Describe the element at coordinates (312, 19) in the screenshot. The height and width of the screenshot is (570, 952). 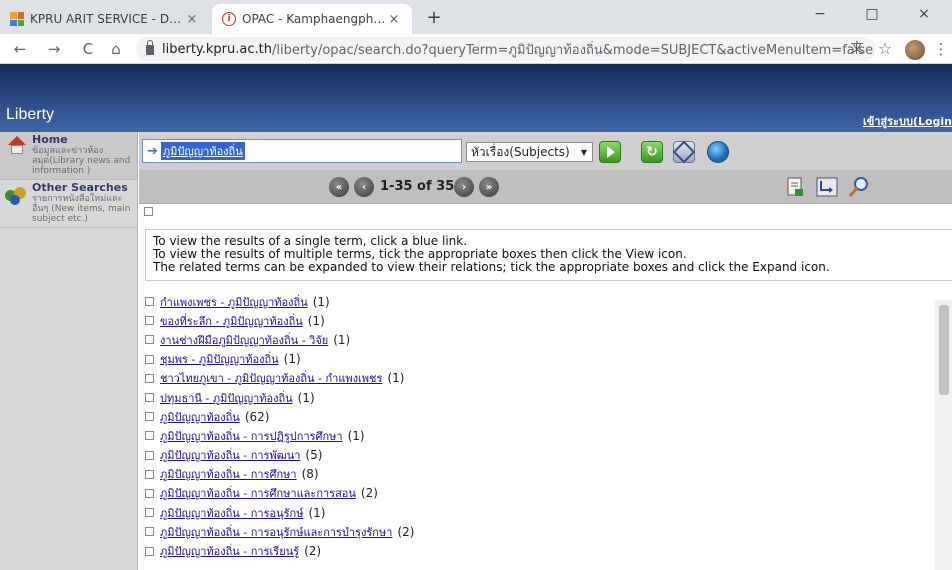
I see `tab-opac: i OPAC - Kamphaengphet Rajabha ×` at that location.